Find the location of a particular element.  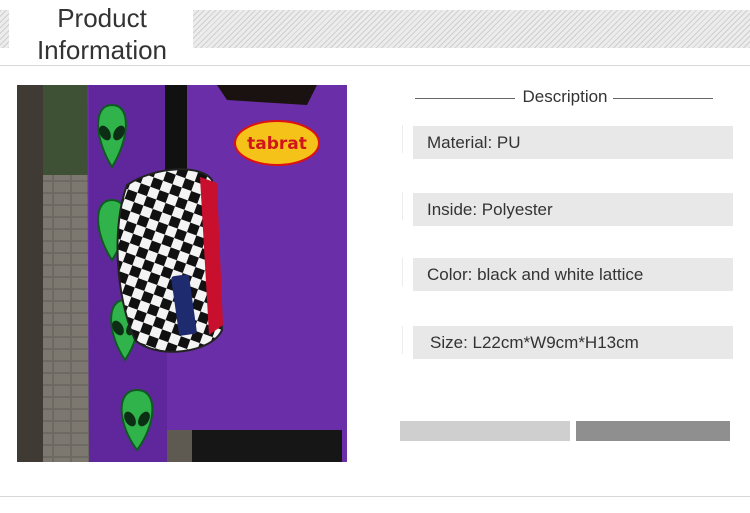

title-line-1: Product is located at coordinates (102, 18).